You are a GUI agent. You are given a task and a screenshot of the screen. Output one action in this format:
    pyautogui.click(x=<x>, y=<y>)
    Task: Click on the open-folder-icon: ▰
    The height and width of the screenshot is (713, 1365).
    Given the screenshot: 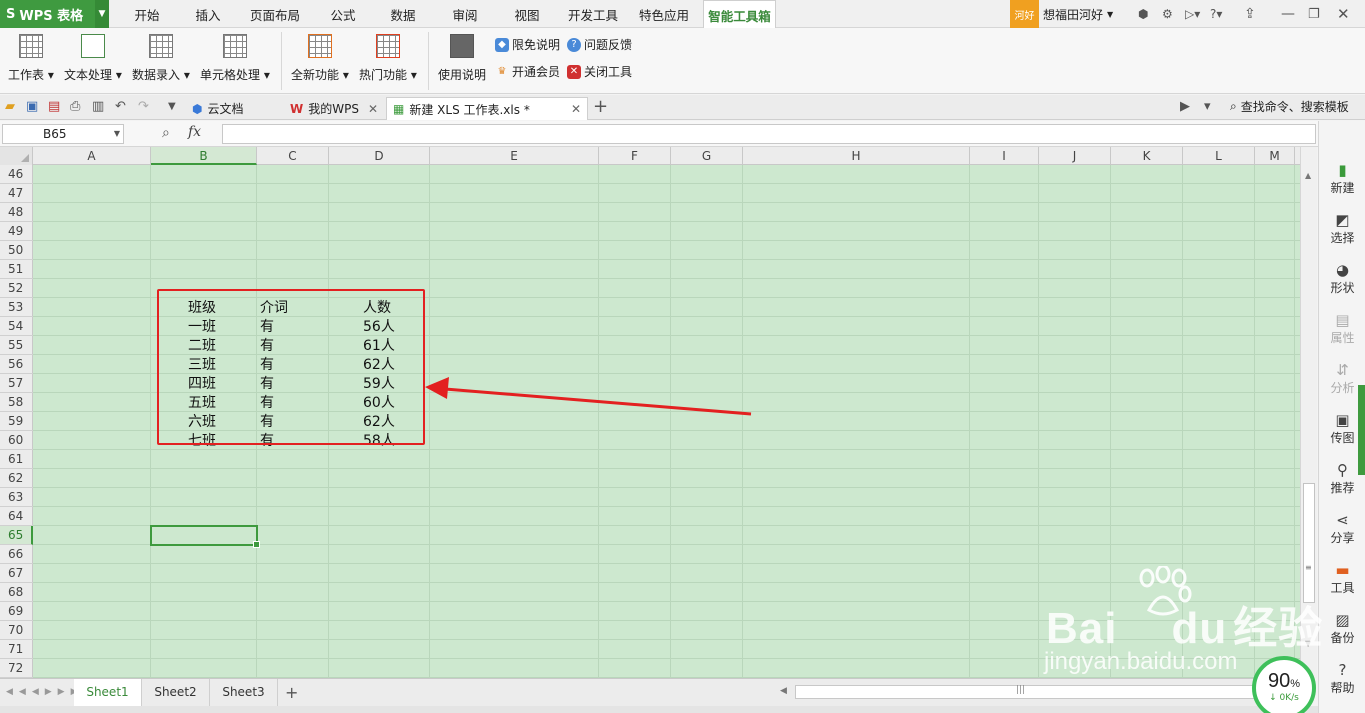 What is the action you would take?
    pyautogui.click(x=10, y=106)
    